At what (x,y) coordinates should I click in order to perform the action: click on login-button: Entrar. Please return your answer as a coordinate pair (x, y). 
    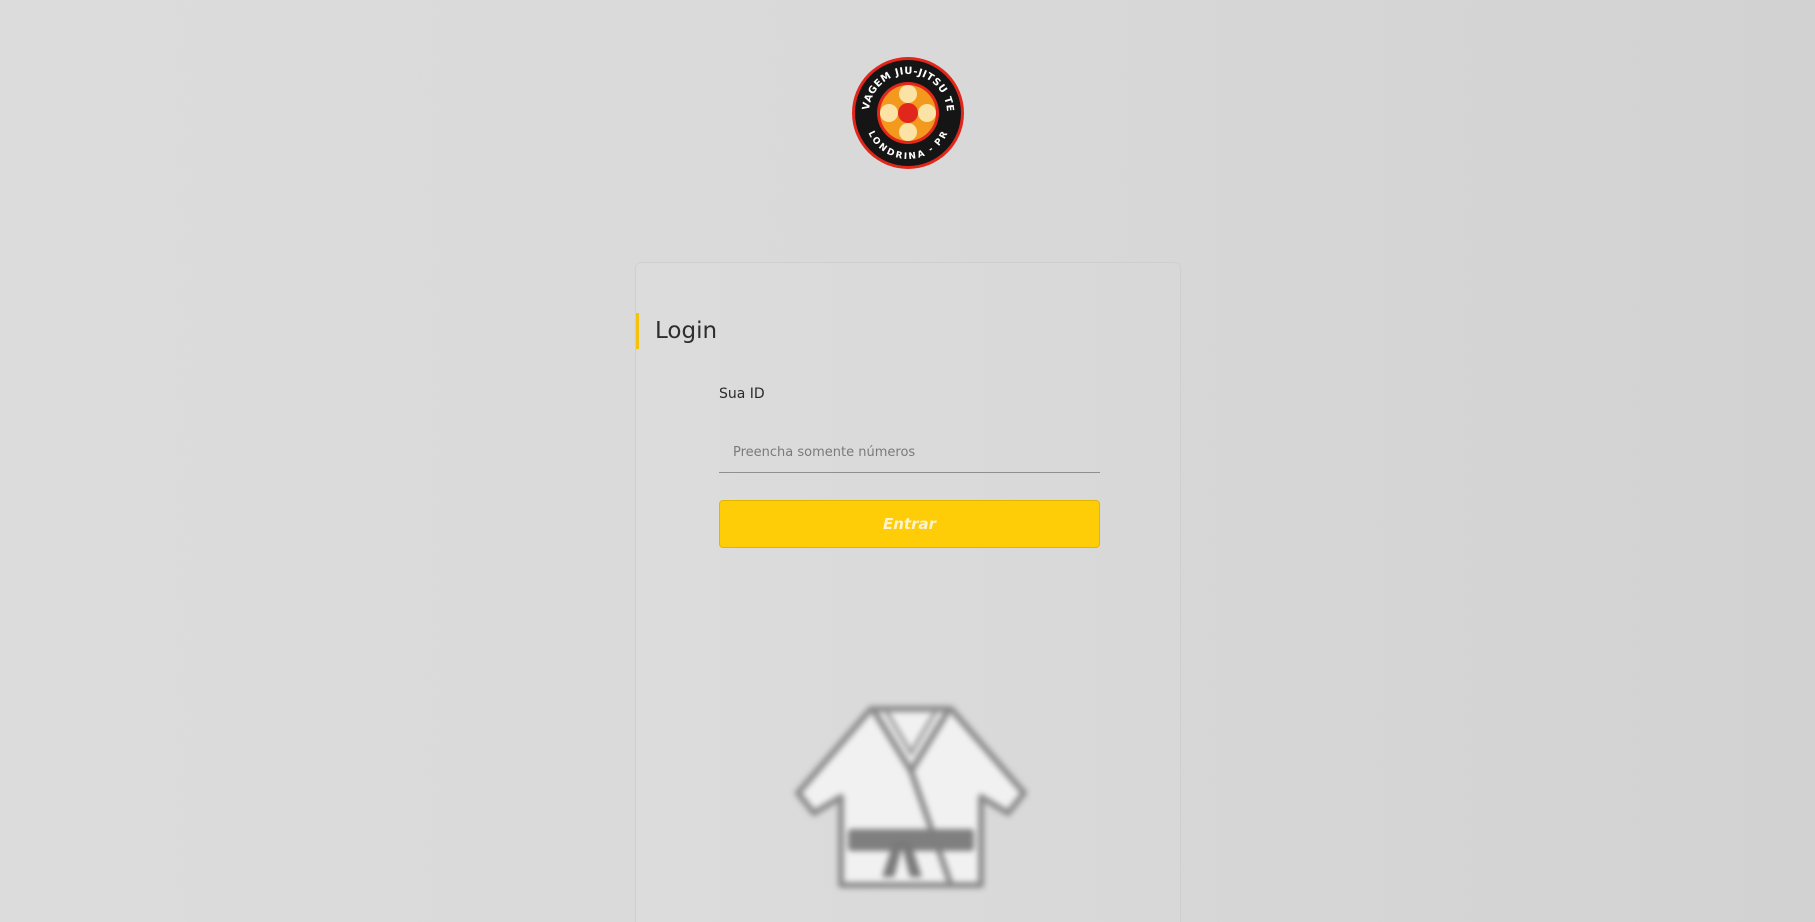
    Looking at the image, I should click on (909, 524).